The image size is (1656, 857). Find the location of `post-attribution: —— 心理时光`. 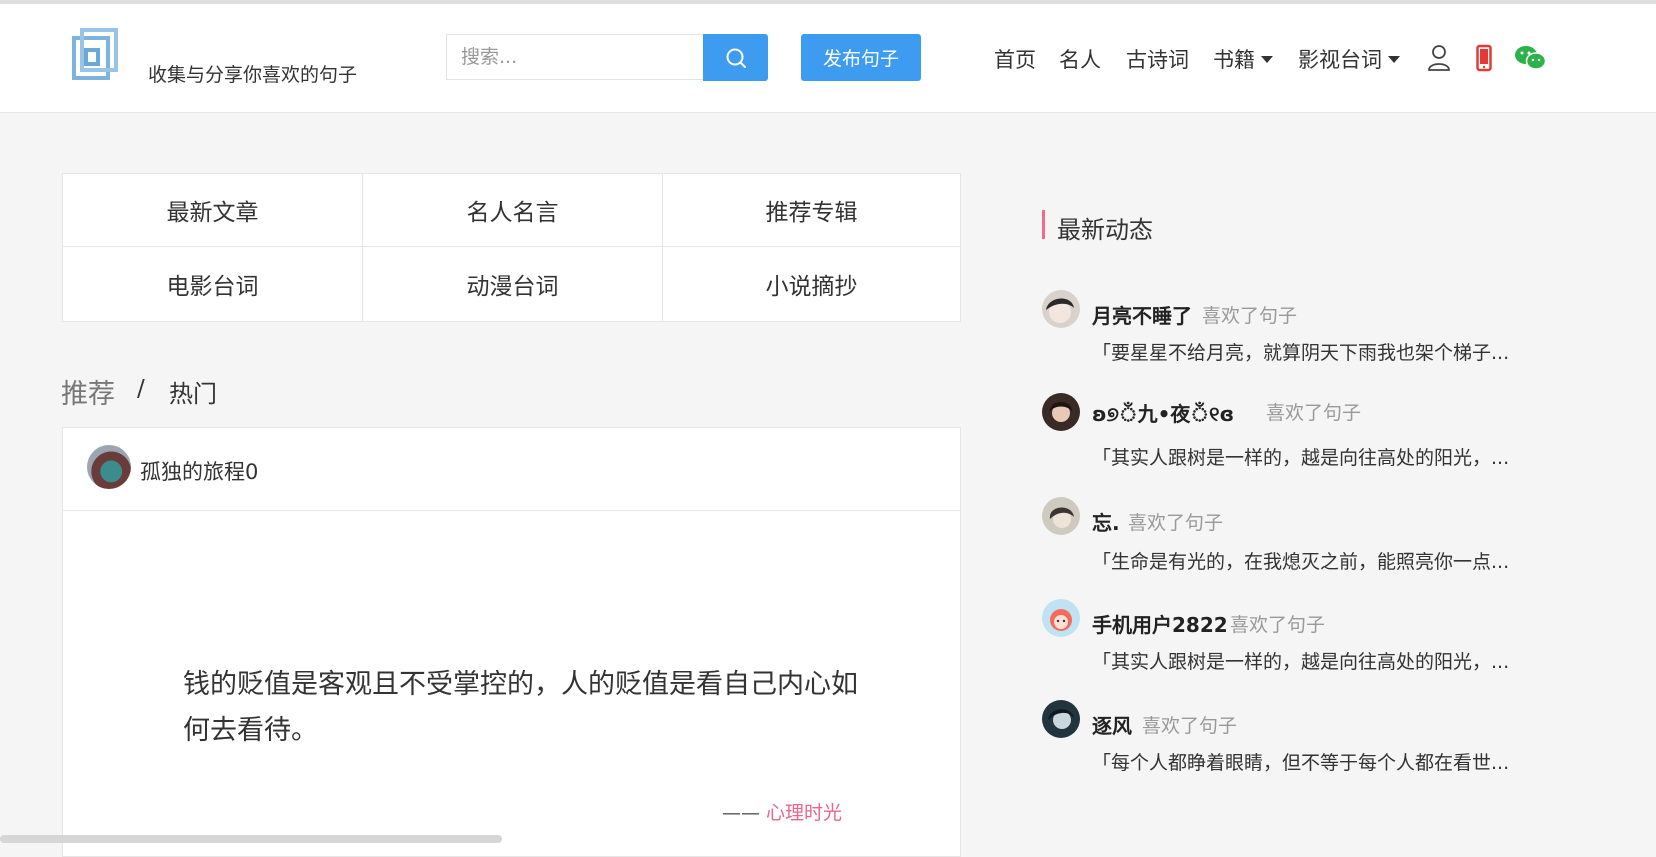

post-attribution: —— 心理时光 is located at coordinates (782, 811).